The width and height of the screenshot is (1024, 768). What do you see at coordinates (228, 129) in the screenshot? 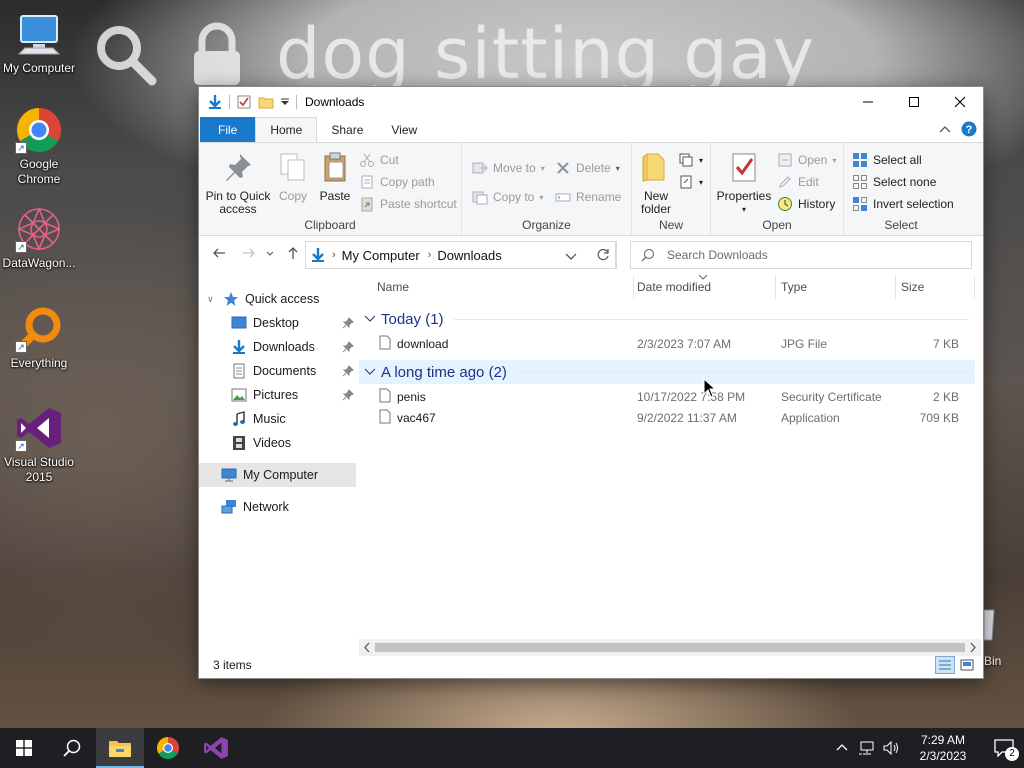
I see `tab-file: File` at bounding box center [228, 129].